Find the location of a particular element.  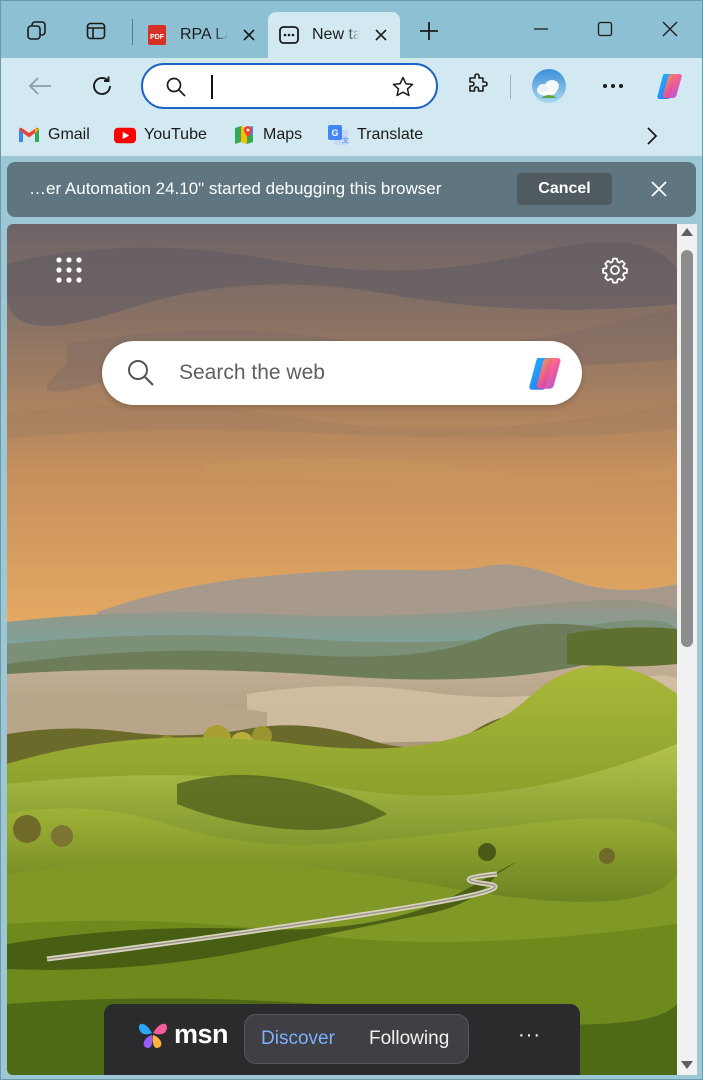

favorites-bar: Gmail YouTube Maps G文 Translate is located at coordinates (351, 135).